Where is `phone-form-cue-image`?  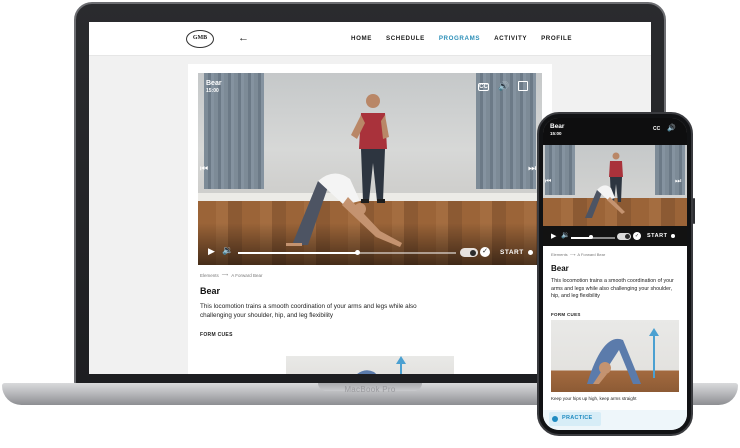 phone-form-cue-image is located at coordinates (615, 356).